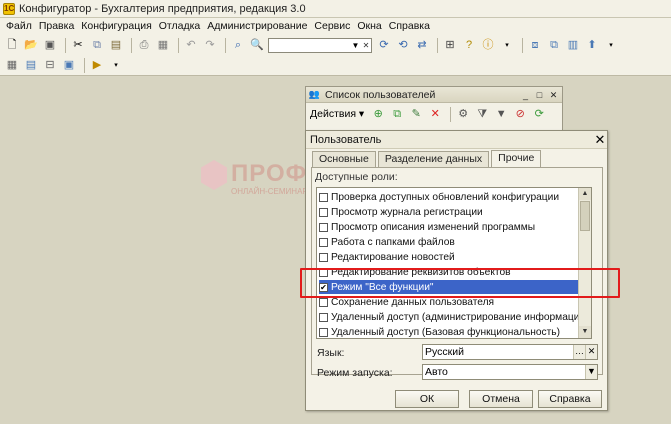  What do you see at coordinates (469, 45) in the screenshot?
I see `help-icon: ?` at bounding box center [469, 45].